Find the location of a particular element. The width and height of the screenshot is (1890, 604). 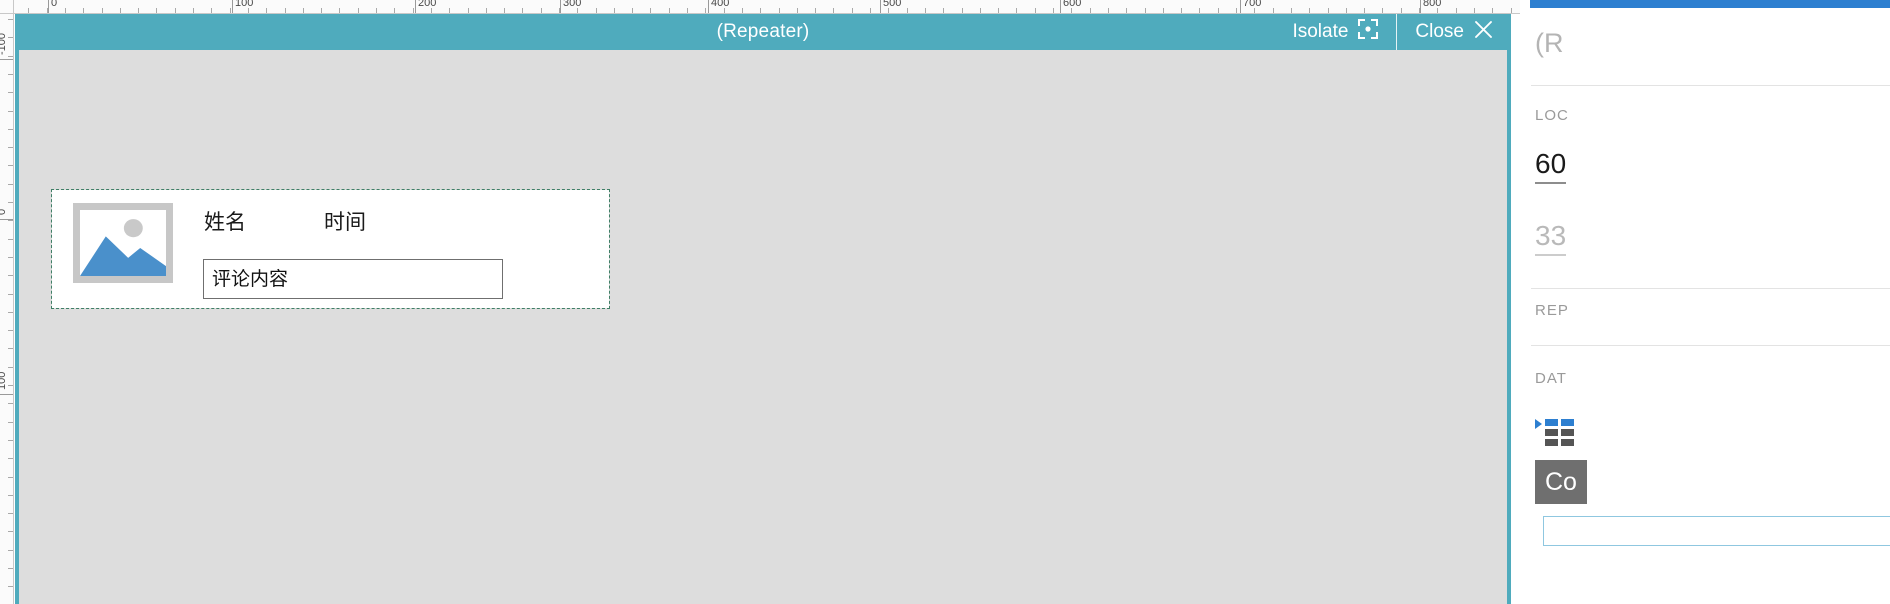

location-x-field: 60 is located at coordinates (1551, 166).